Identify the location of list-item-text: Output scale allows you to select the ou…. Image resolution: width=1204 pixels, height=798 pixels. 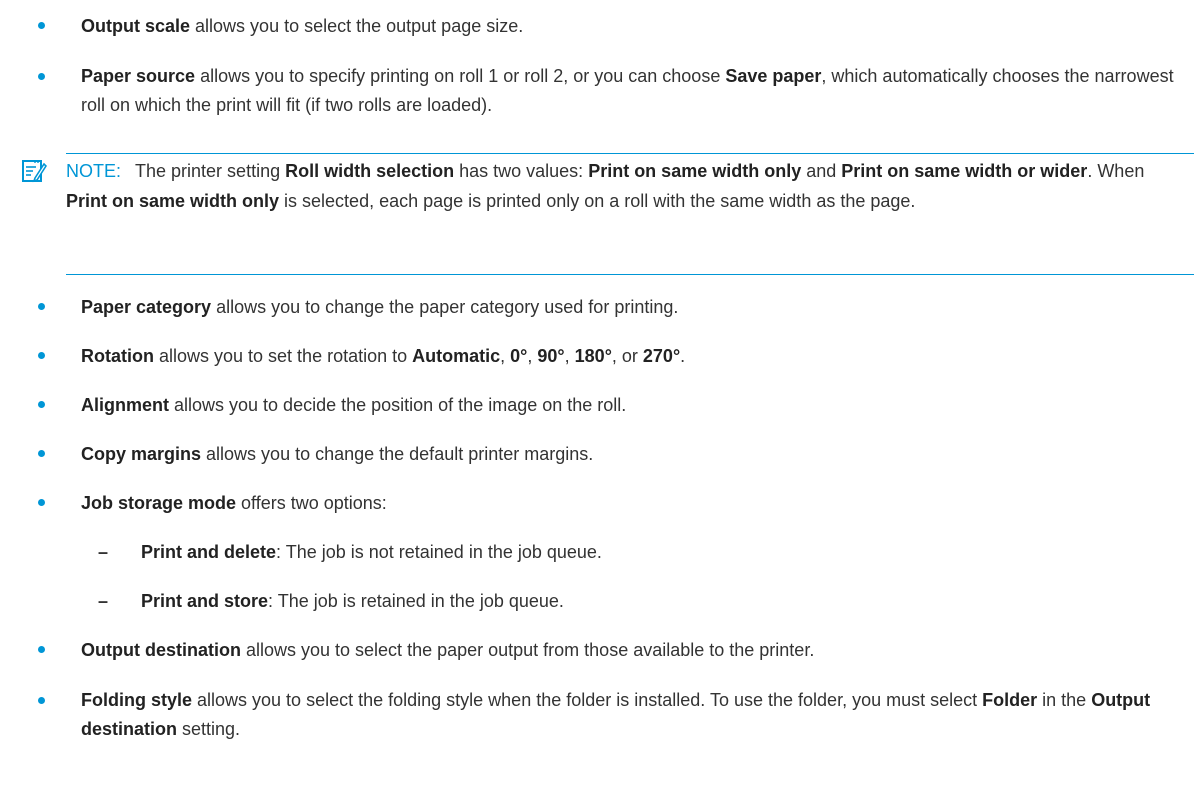
(634, 26).